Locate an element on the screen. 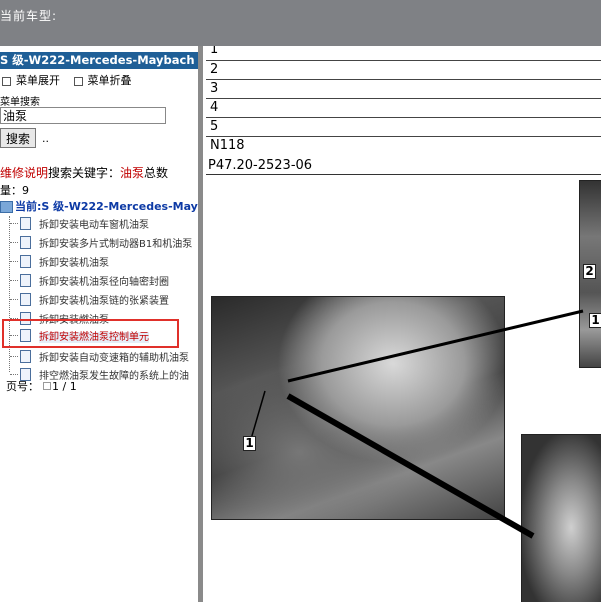  tree-item: 拆卸安装电动车窗机油泵 is located at coordinates (104, 225).